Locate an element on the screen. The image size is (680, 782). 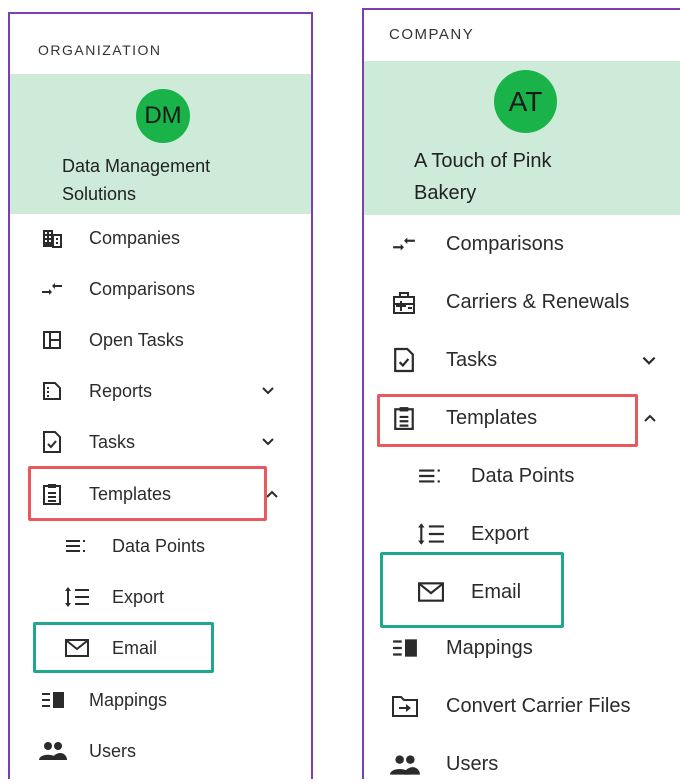
report-icon is located at coordinates (52, 391).